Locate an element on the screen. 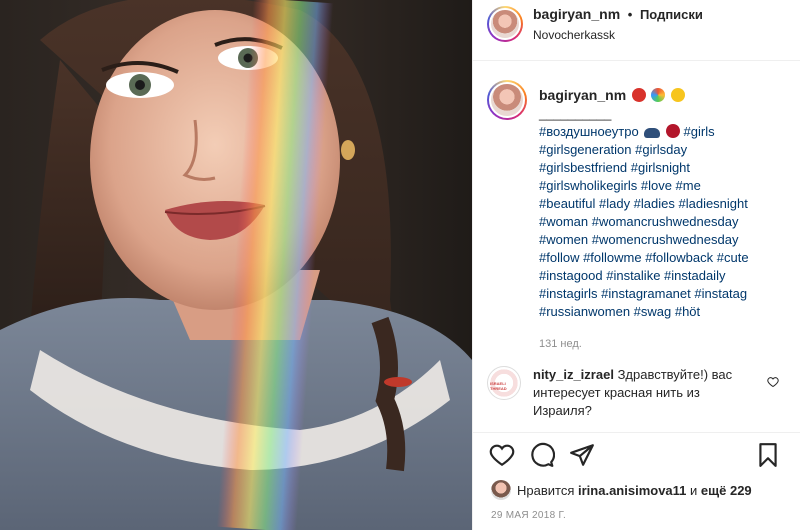  comment-icon is located at coordinates (542, 455).